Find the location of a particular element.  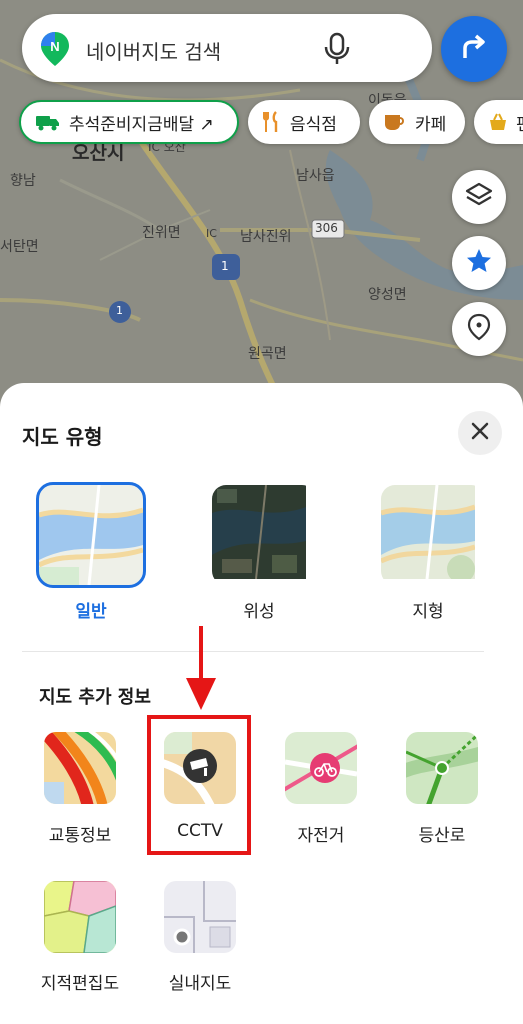

hiking-trail-label: 등산로 is located at coordinates (442, 836).